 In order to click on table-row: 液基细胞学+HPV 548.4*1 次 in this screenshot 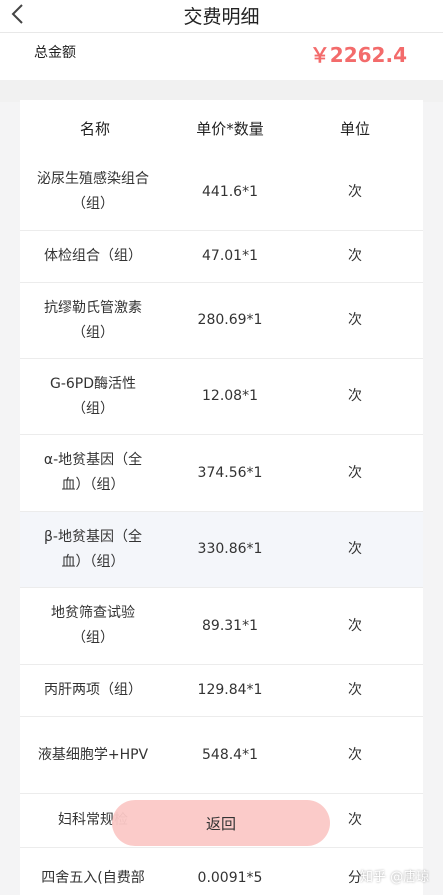, I will do `click(221, 755)`.